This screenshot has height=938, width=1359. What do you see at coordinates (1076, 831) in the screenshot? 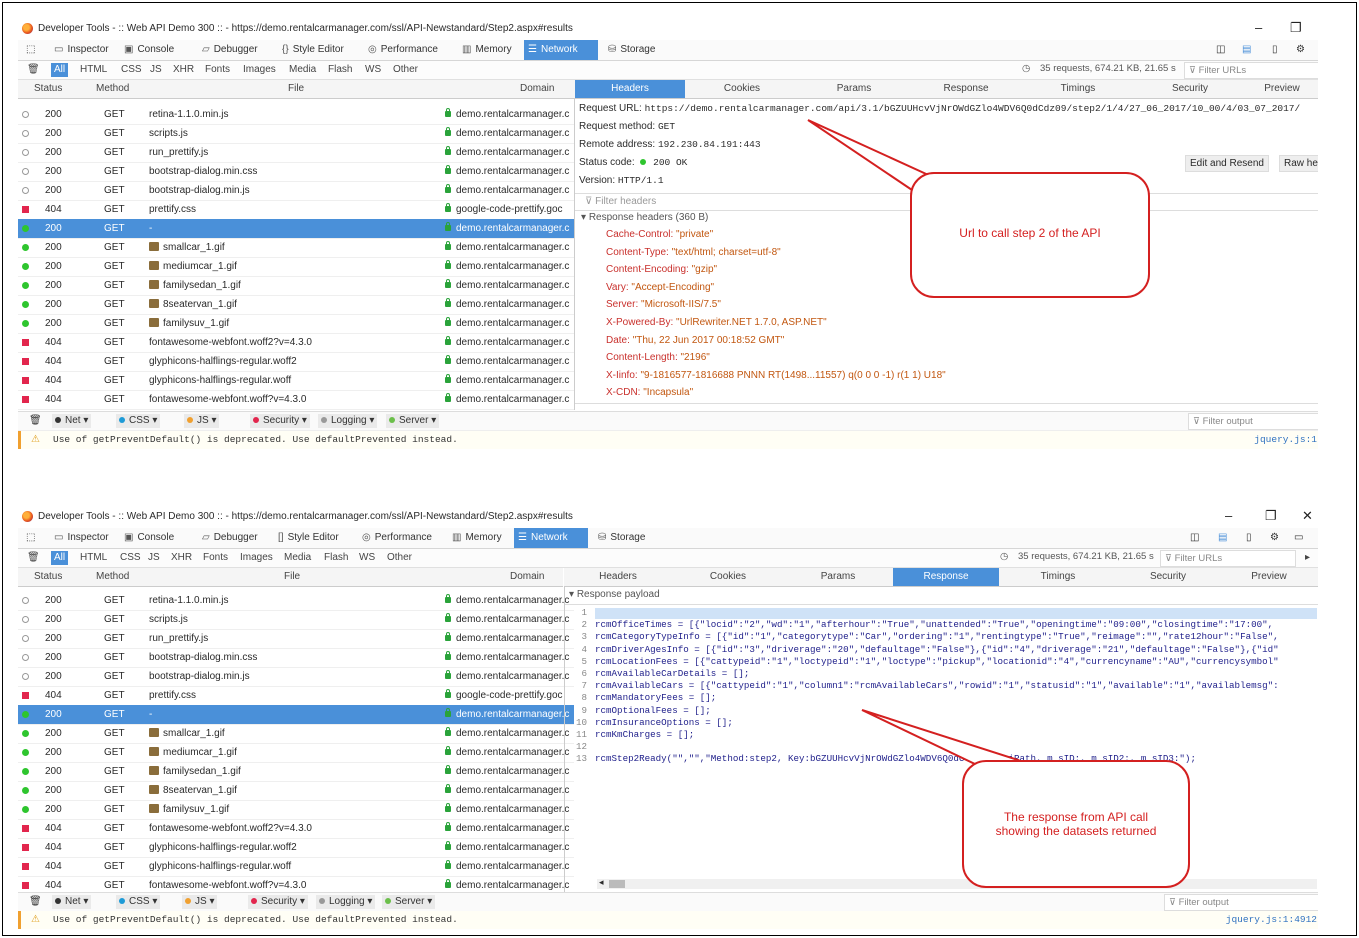
I see `annotation-text-bottom-2: showing the datasets returned` at bounding box center [1076, 831].